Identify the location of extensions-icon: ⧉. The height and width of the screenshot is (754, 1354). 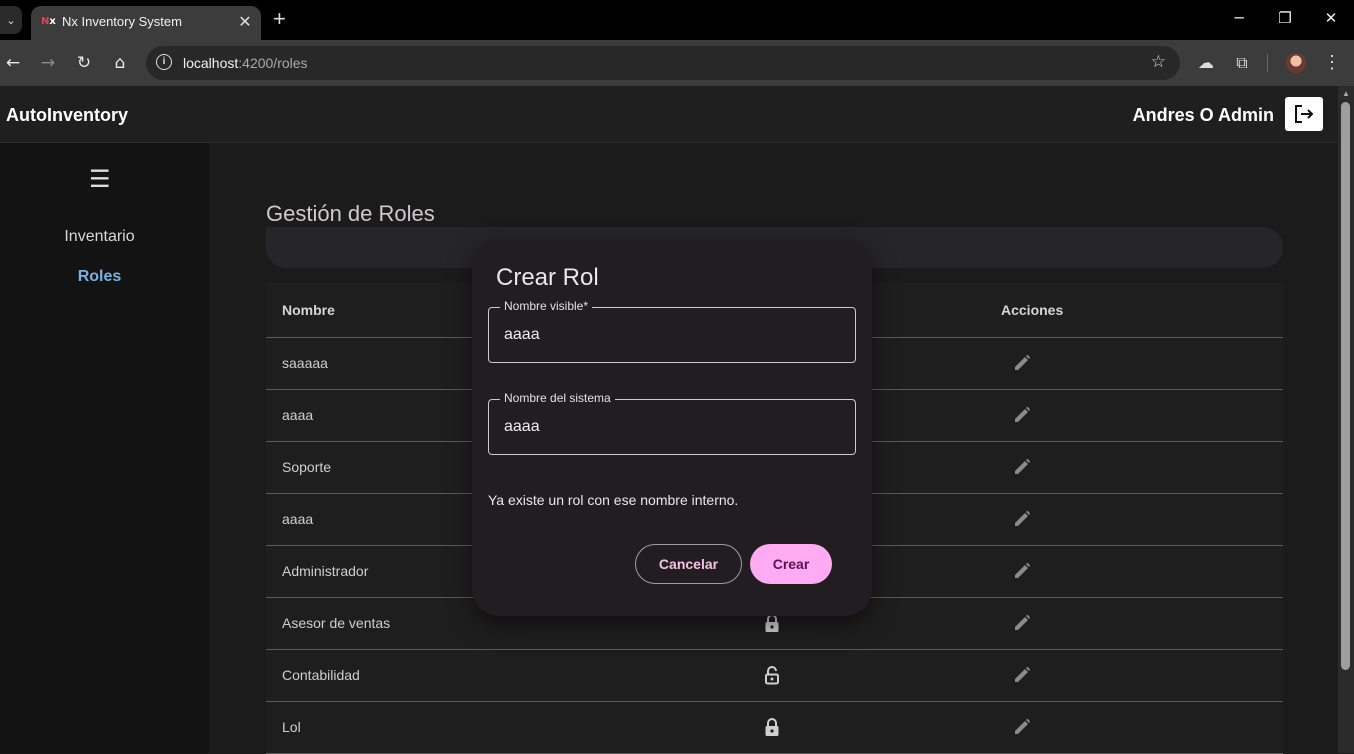
(1242, 63).